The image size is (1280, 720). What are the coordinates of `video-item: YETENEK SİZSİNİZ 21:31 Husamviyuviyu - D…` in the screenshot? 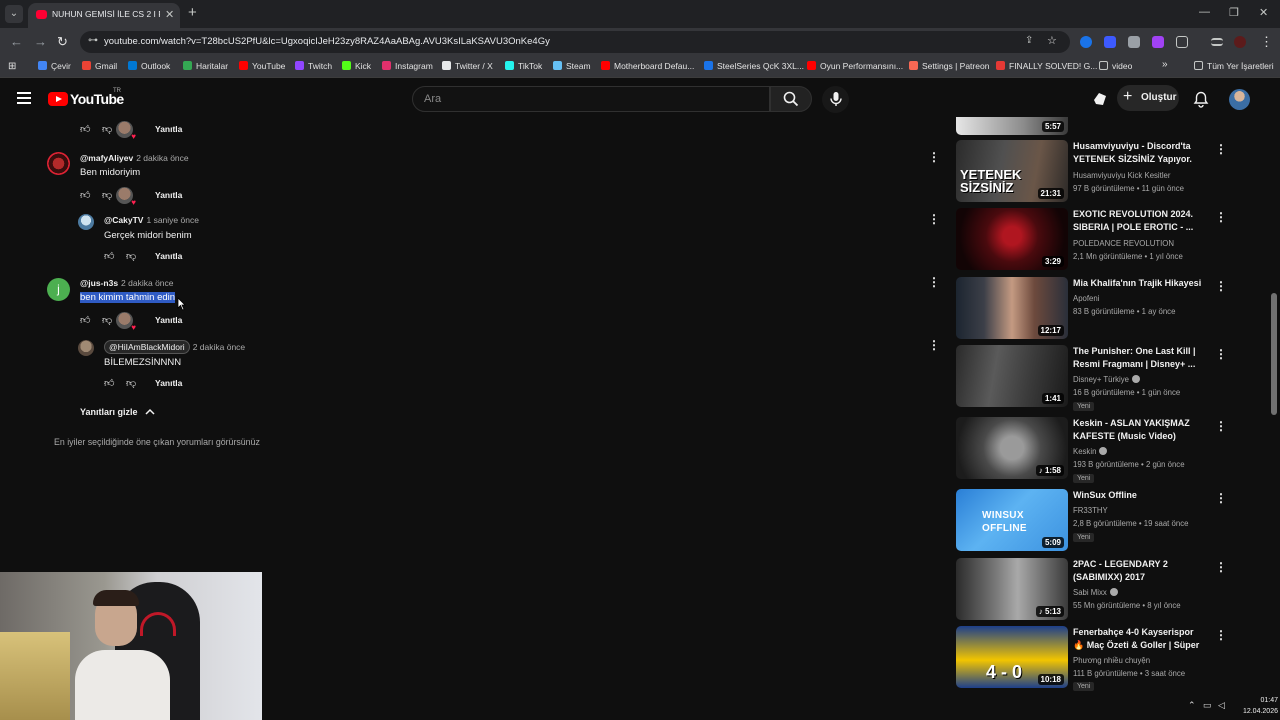 It's located at (1111, 172).